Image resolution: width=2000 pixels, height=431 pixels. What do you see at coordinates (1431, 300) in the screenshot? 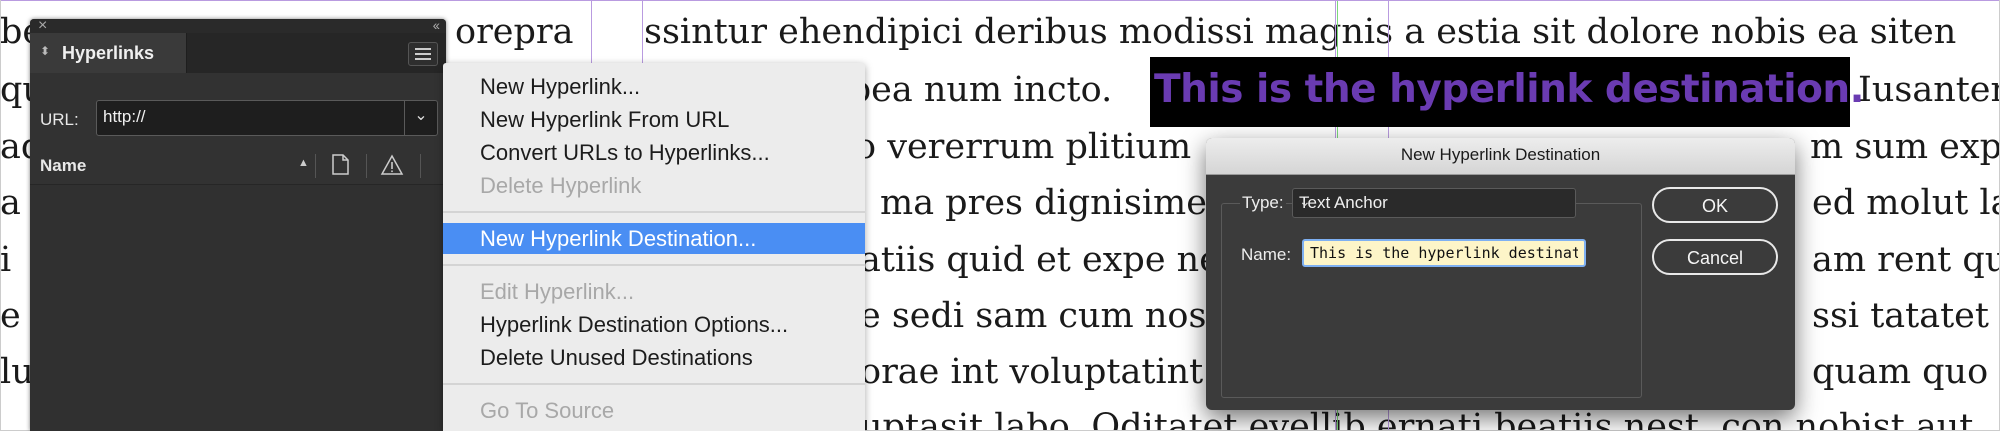
I see `settings-group` at bounding box center [1431, 300].